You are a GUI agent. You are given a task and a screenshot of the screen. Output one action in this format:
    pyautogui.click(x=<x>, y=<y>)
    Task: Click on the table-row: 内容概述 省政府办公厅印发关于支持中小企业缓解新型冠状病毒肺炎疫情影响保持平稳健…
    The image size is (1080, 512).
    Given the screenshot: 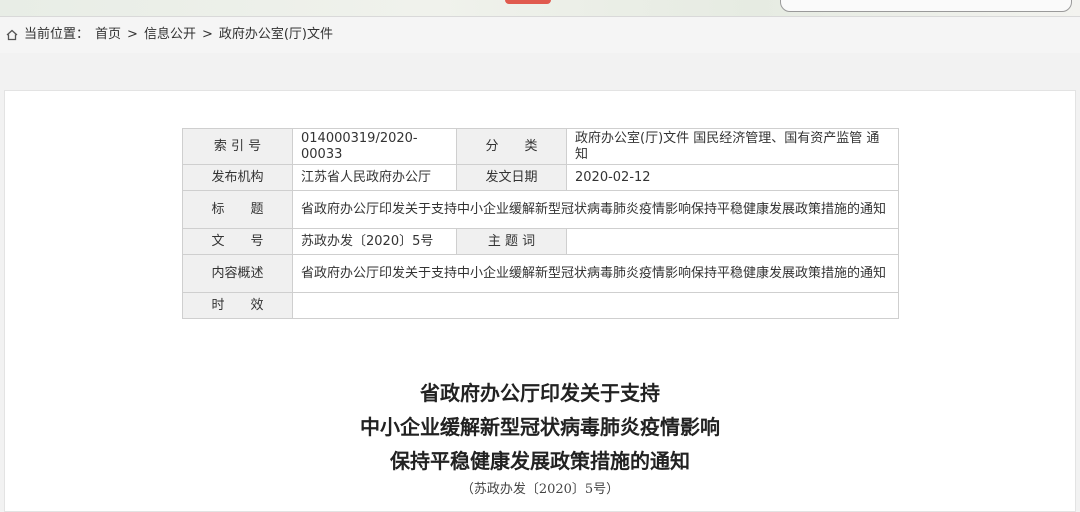 What is the action you would take?
    pyautogui.click(x=540, y=273)
    